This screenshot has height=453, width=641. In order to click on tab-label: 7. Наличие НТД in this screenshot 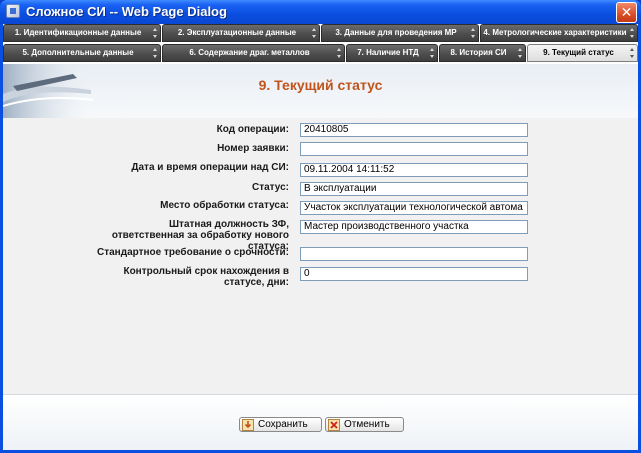, I will do `click(388, 52)`.